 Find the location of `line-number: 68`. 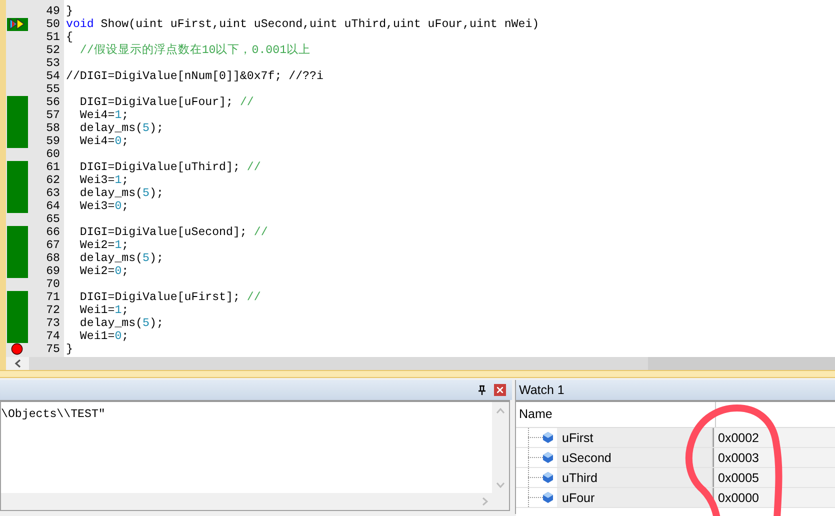

line-number: 68 is located at coordinates (53, 258).